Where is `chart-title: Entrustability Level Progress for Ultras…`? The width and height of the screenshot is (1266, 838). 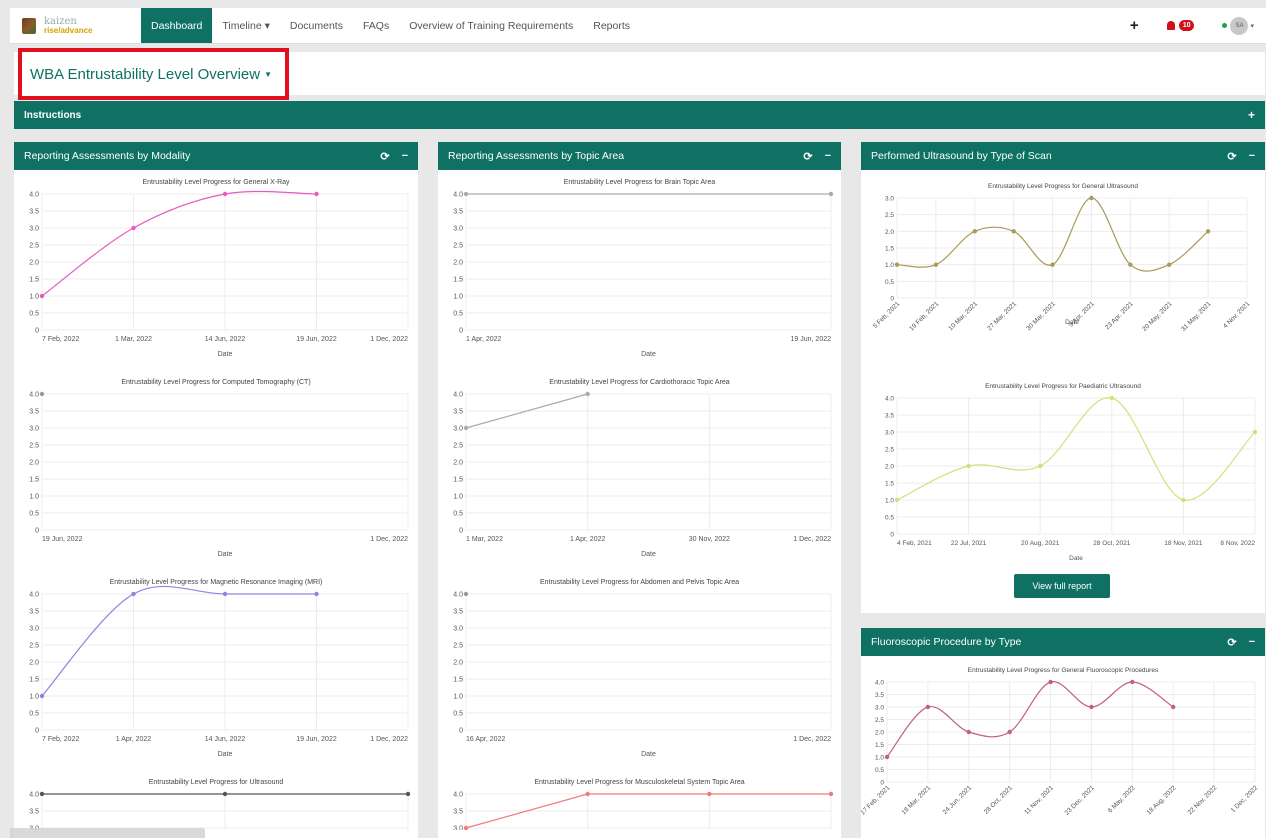
chart-title: Entrustability Level Progress for Ultras… is located at coordinates (216, 782).